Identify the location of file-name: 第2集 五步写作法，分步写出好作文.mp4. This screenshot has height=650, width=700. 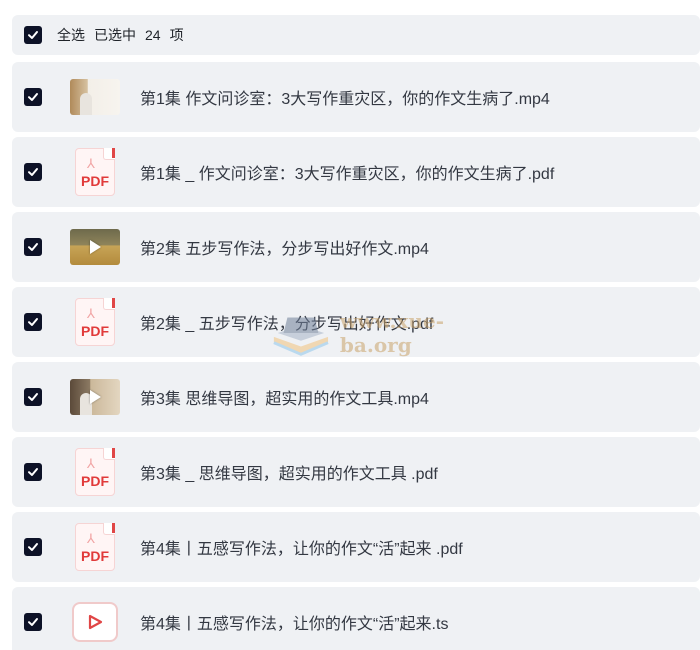
(284, 249).